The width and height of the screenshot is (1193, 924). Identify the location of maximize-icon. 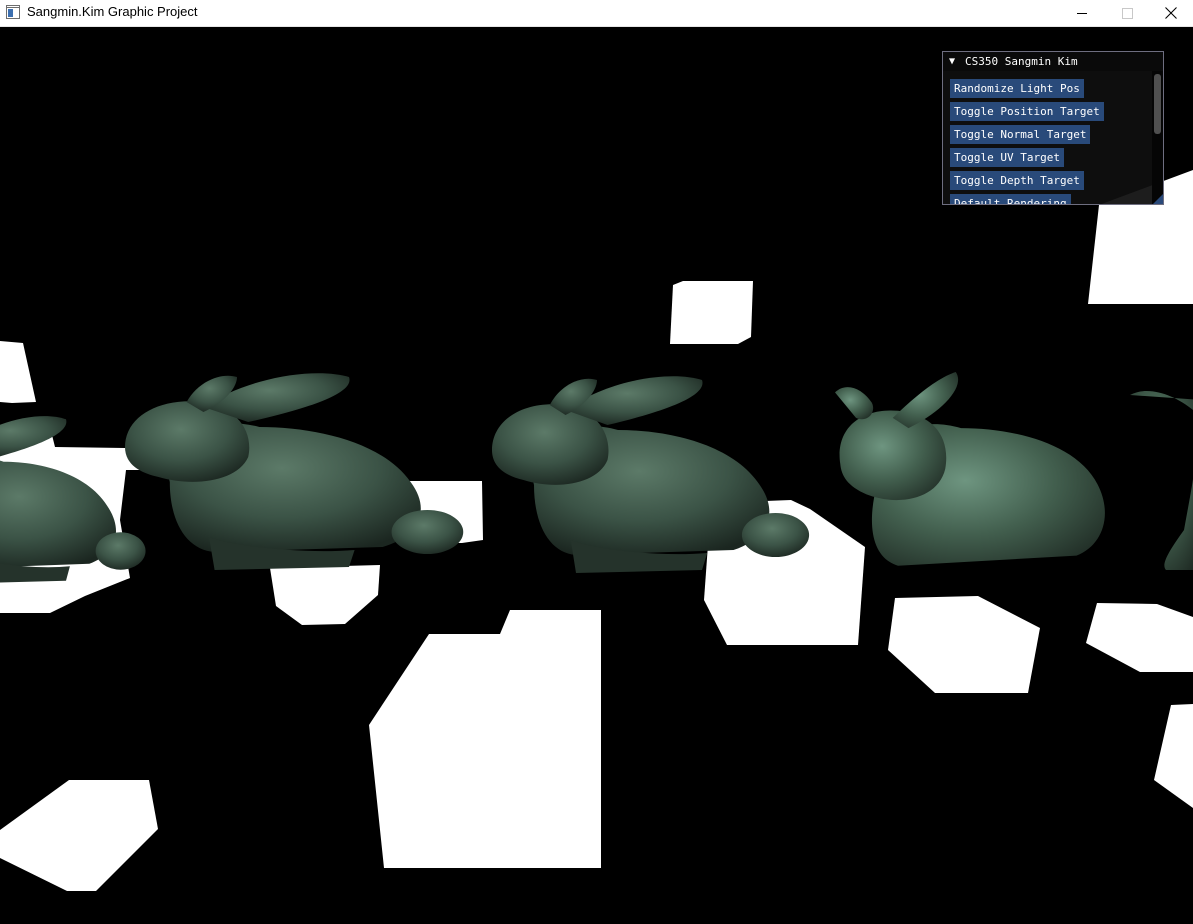
(1127, 13).